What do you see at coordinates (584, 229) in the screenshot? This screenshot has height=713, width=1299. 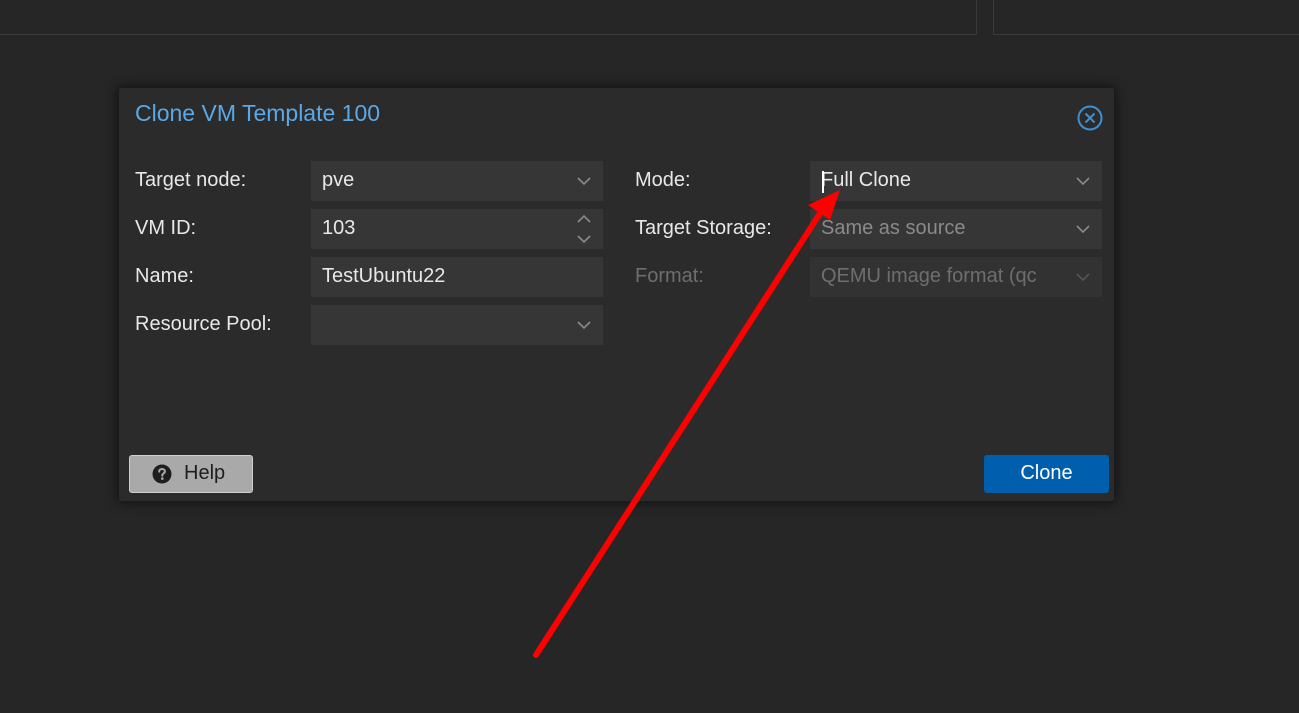 I see `spinner-arrows-icon` at bounding box center [584, 229].